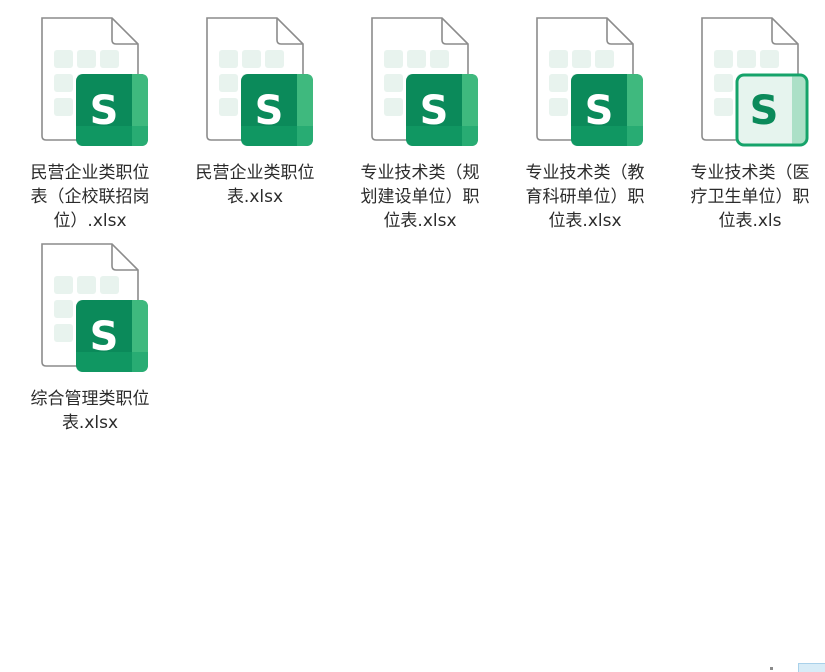  I want to click on file-name-label: 综合管理类职位表.xlsx, so click(90, 411).